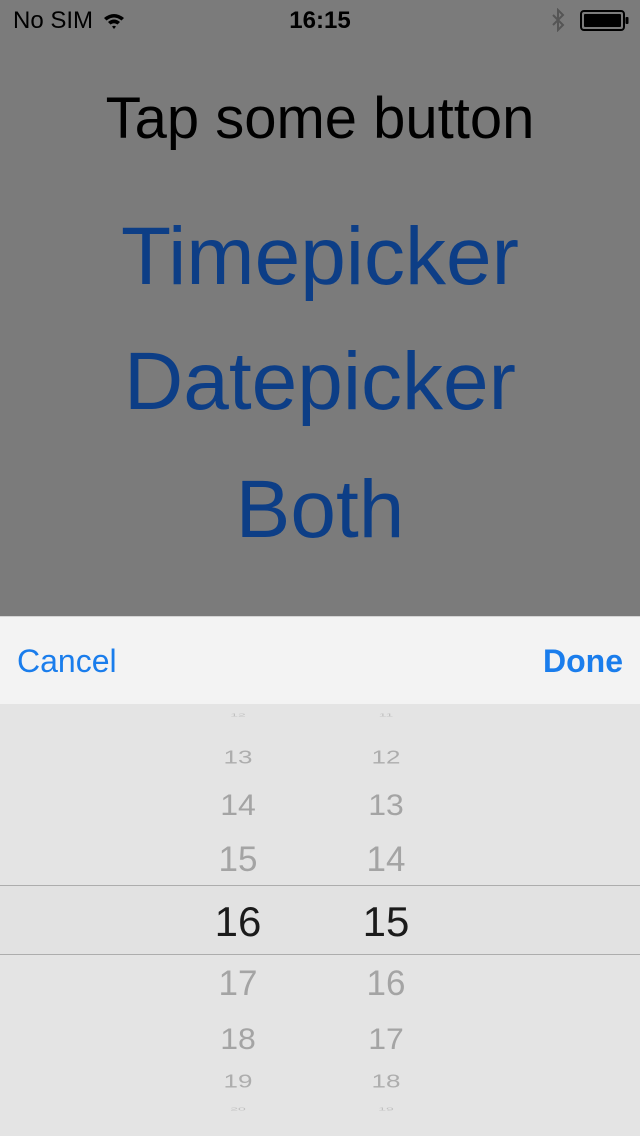 Image resolution: width=640 pixels, height=1136 pixels. Describe the element at coordinates (67, 661) in the screenshot. I see `cancel-button: Cancel` at that location.